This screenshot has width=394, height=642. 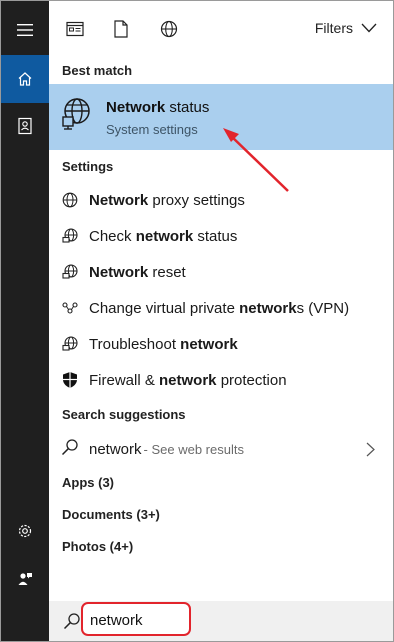 I want to click on annotation-arrow, so click(x=256, y=160).